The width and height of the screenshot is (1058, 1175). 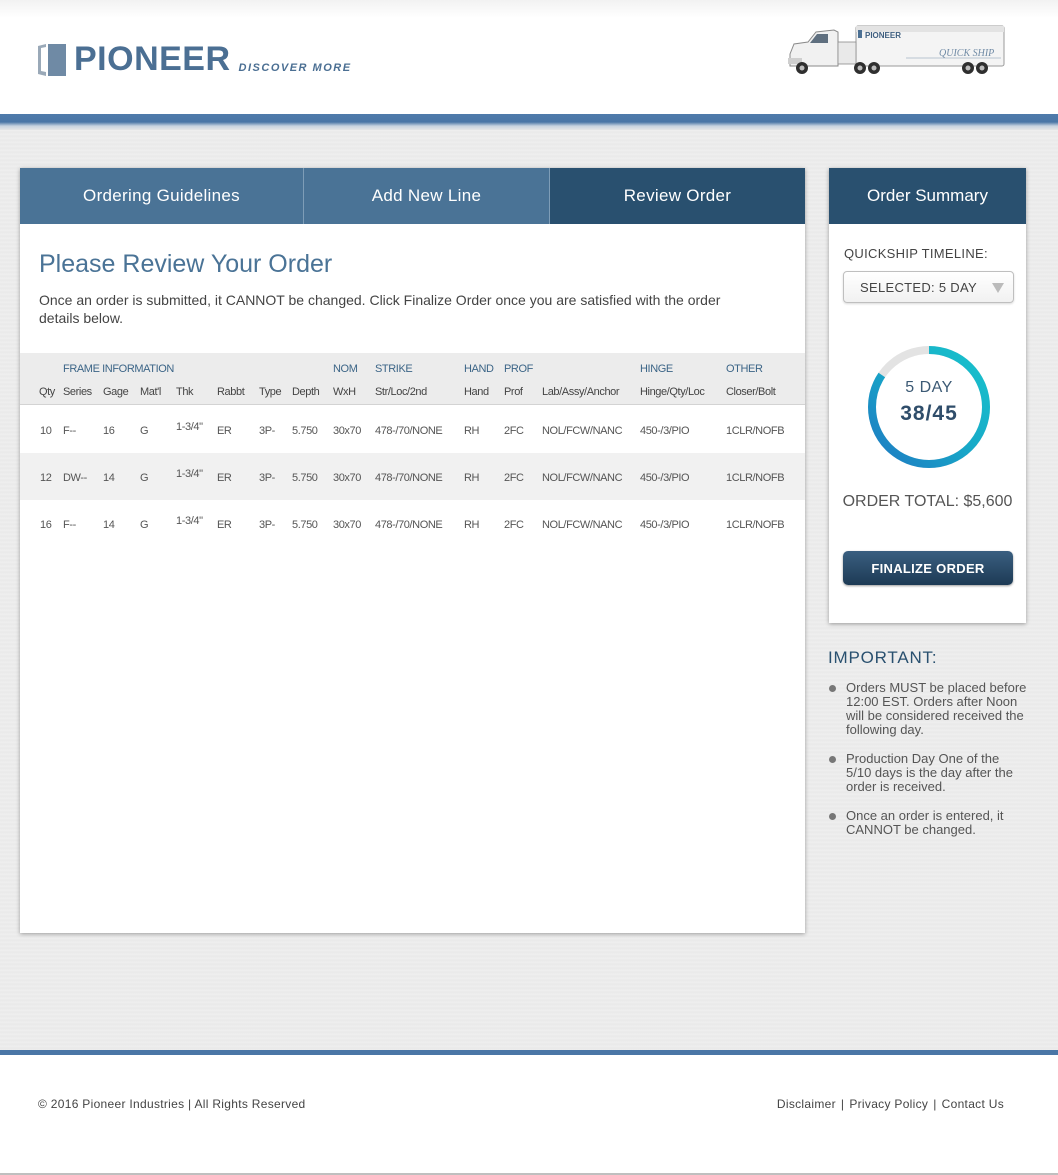 I want to click on contact-us-link: Contact Us, so click(x=973, y=1104).